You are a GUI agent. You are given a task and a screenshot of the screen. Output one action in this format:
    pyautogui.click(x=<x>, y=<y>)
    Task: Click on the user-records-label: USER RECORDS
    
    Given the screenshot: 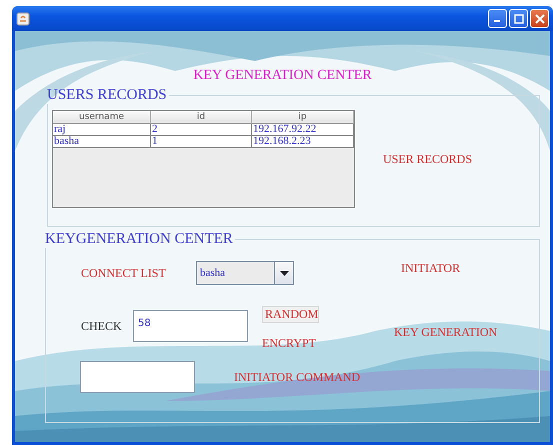 What is the action you would take?
    pyautogui.click(x=427, y=159)
    